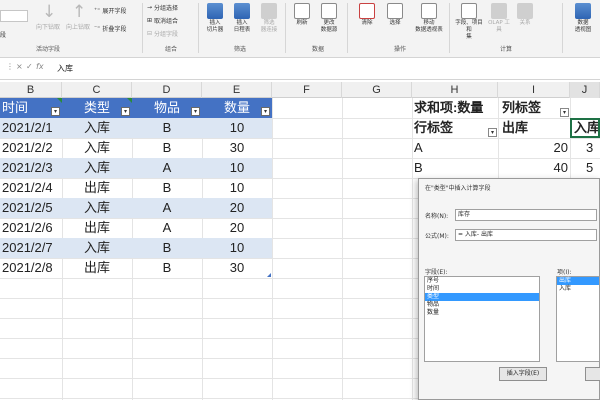 This screenshot has height=400, width=600. Describe the element at coordinates (533, 168) in the screenshot. I see `pivot-cell-b-out: 40` at that location.